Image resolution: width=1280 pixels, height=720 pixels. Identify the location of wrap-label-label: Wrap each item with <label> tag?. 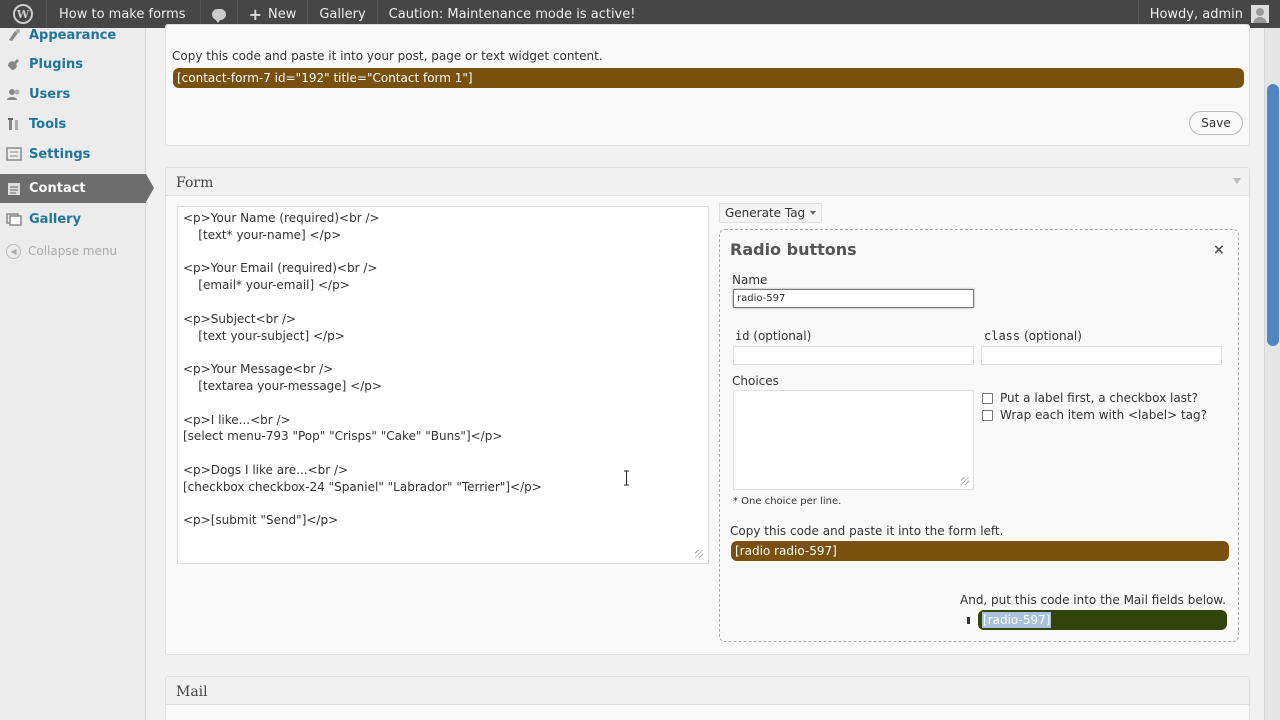
(1103, 415).